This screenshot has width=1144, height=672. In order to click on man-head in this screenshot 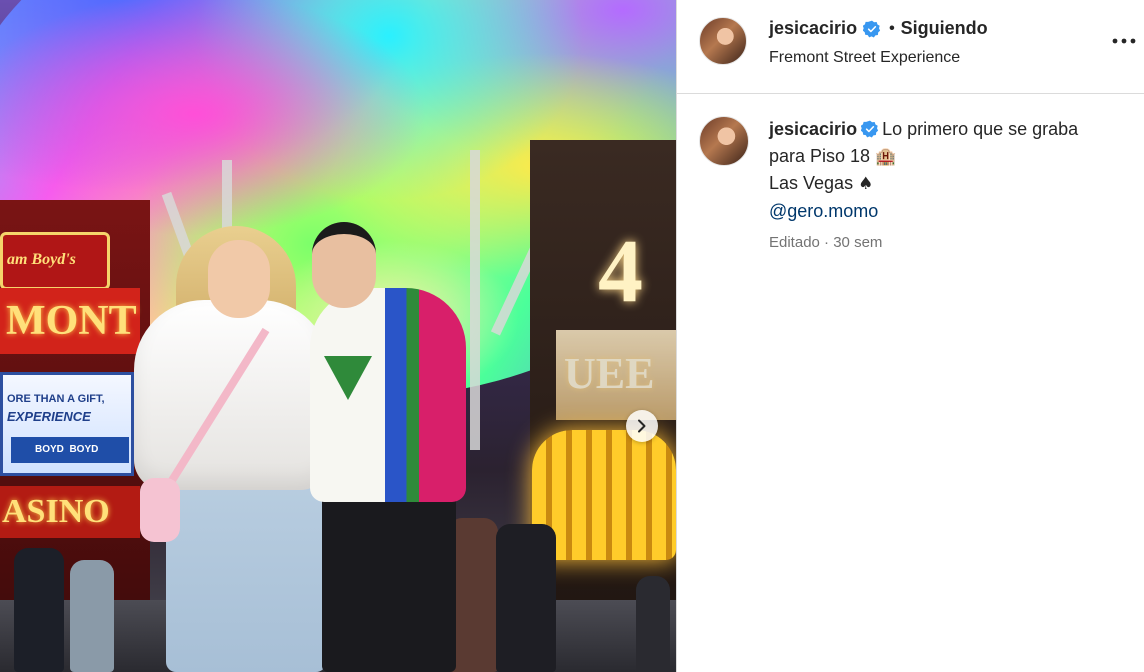, I will do `click(344, 265)`.